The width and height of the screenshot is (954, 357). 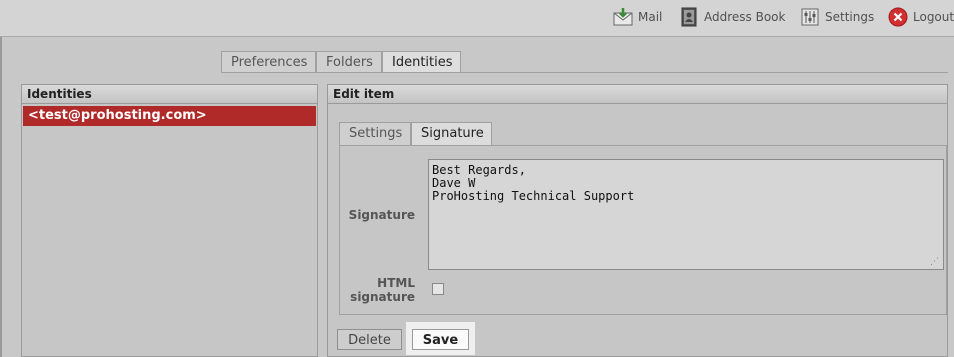 I want to click on tab-identities: Identities, so click(x=421, y=62).